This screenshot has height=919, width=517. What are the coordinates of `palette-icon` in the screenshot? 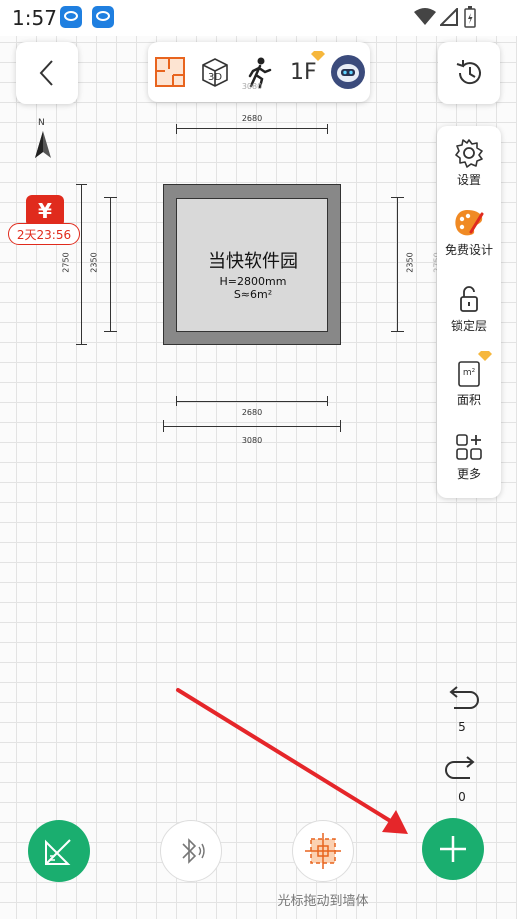 It's located at (469, 223).